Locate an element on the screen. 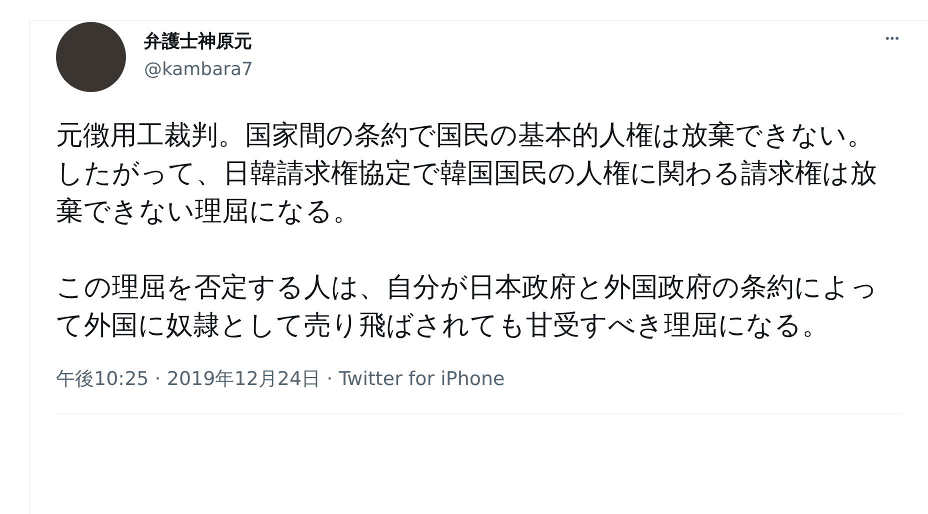  tweet-timestamp: 午後10:25 · 2019年12月24日 · Twitter for iPhone is located at coordinates (280, 379).